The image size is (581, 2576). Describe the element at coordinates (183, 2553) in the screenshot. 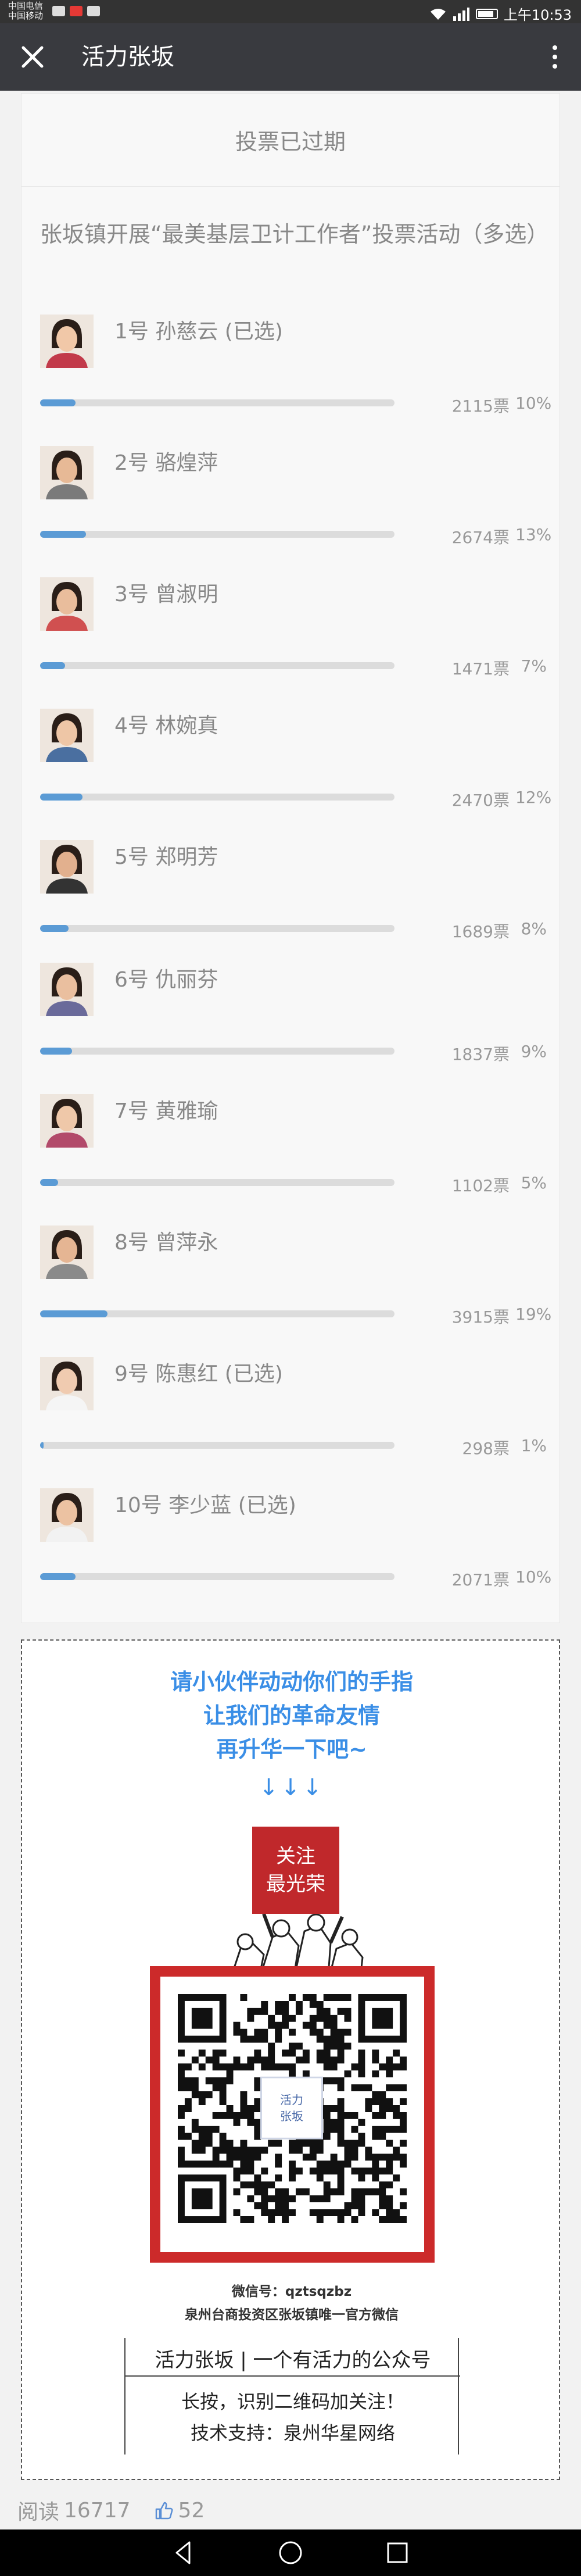

I see `back-icon` at that location.